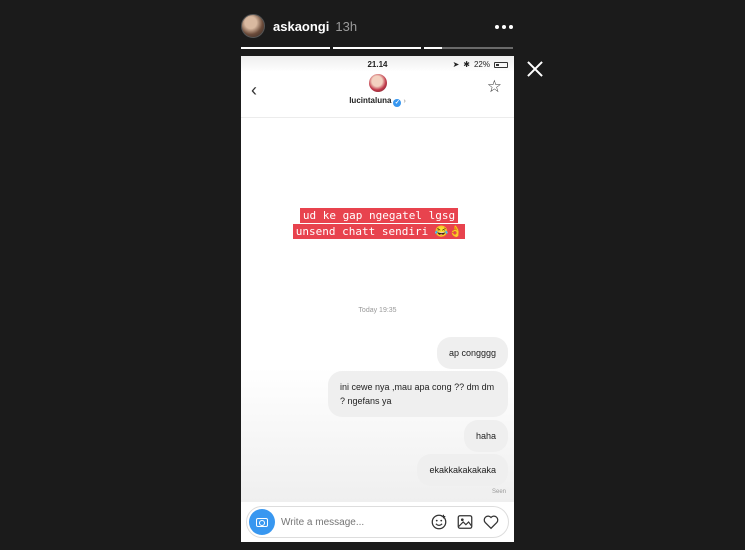  I want to click on battery-percent: 22%, so click(481, 64).